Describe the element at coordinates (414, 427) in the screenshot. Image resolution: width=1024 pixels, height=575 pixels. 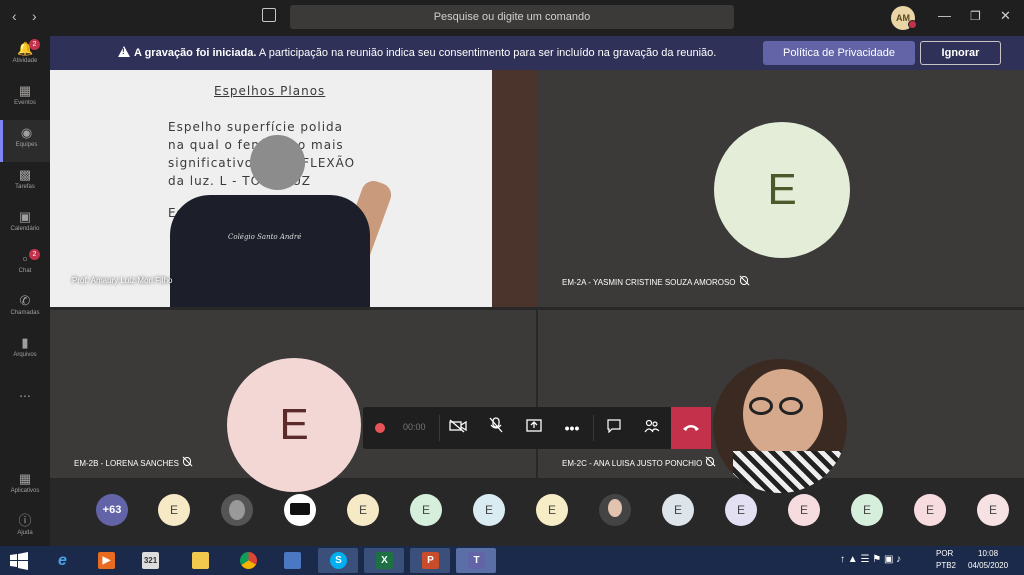
I see `recording-timer: 00:00` at that location.